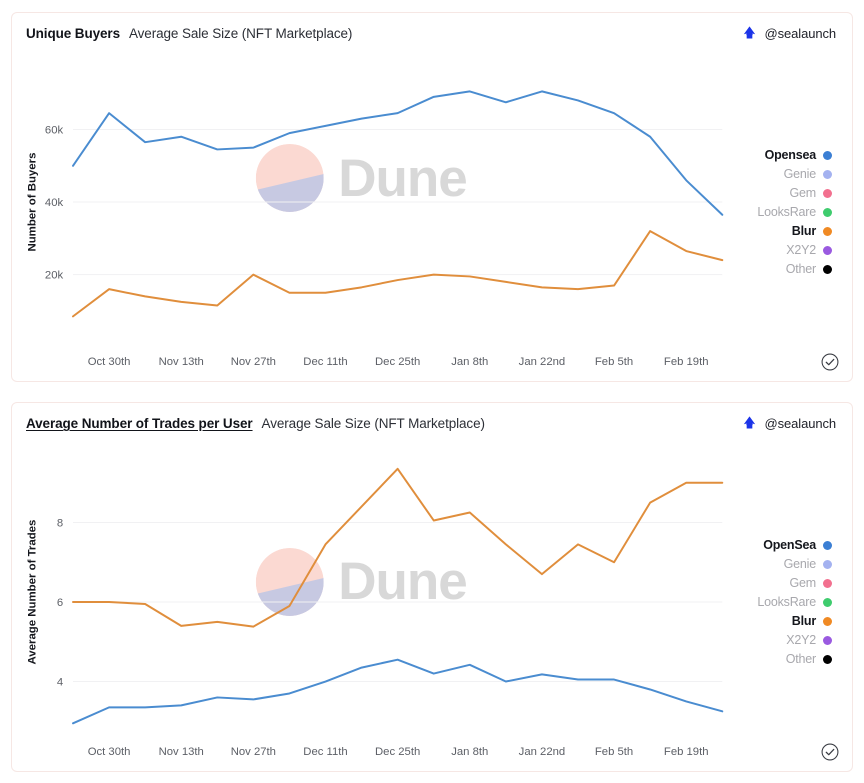 The height and width of the screenshot is (783, 864). I want to click on page-title: Unique Buyers, so click(73, 33).